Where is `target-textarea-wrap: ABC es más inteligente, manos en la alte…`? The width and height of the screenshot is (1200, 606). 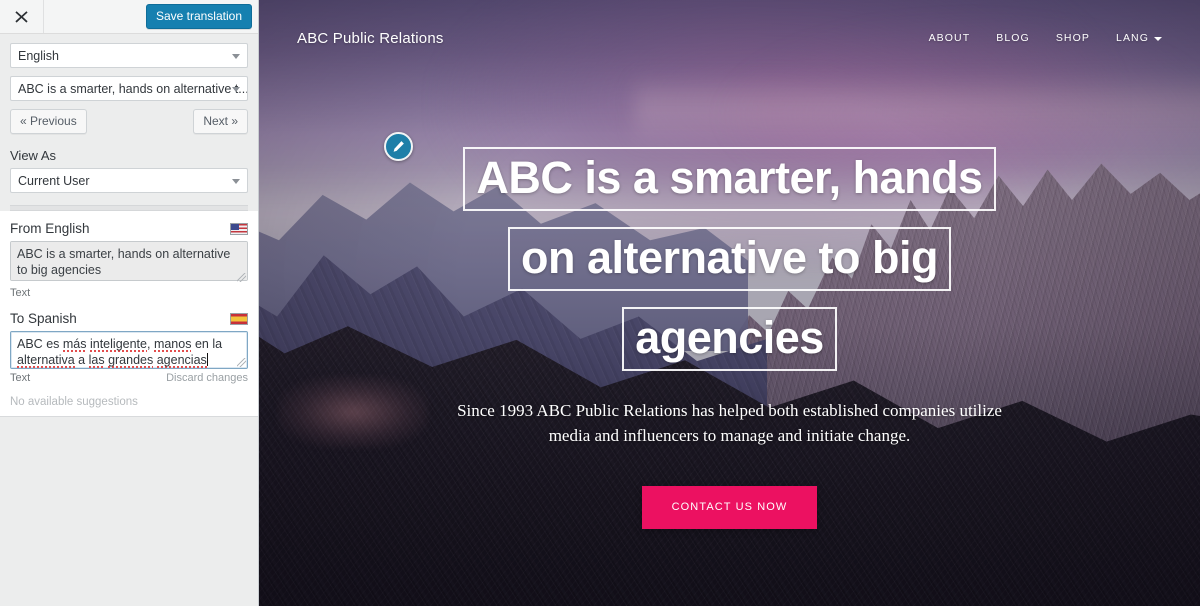 target-textarea-wrap: ABC es más inteligente, manos en la alte… is located at coordinates (129, 350).